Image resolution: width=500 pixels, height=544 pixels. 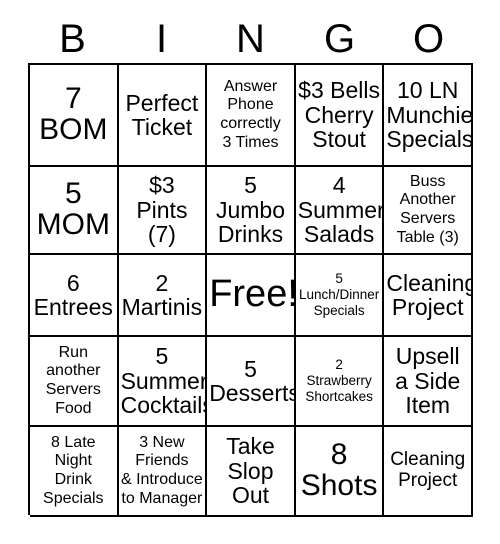 I want to click on bingo-cell-text: 5 Lunch/Dinner Specials, so click(x=339, y=294).